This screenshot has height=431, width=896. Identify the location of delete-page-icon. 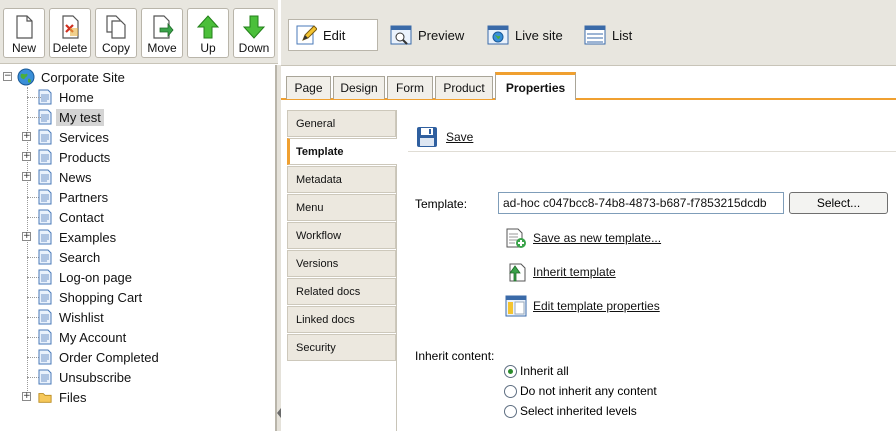
(70, 27).